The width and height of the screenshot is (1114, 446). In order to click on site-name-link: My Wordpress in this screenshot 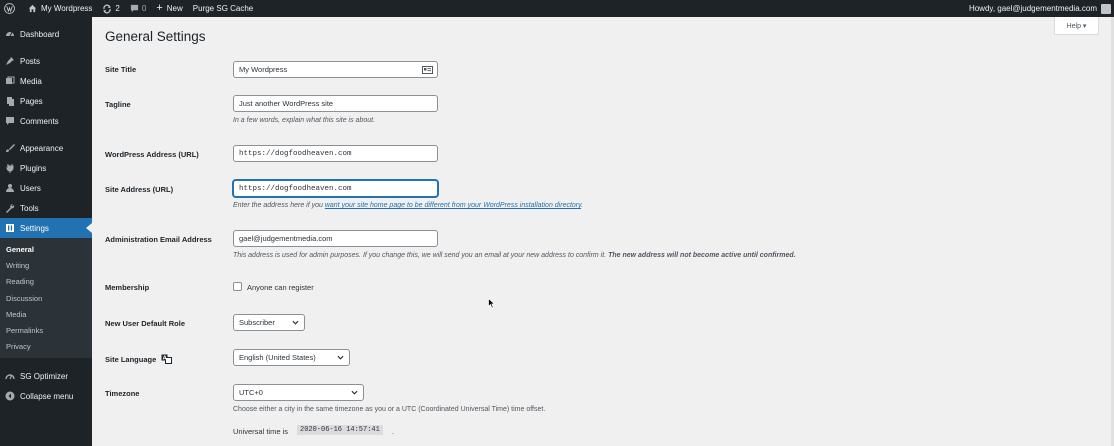, I will do `click(58, 8)`.